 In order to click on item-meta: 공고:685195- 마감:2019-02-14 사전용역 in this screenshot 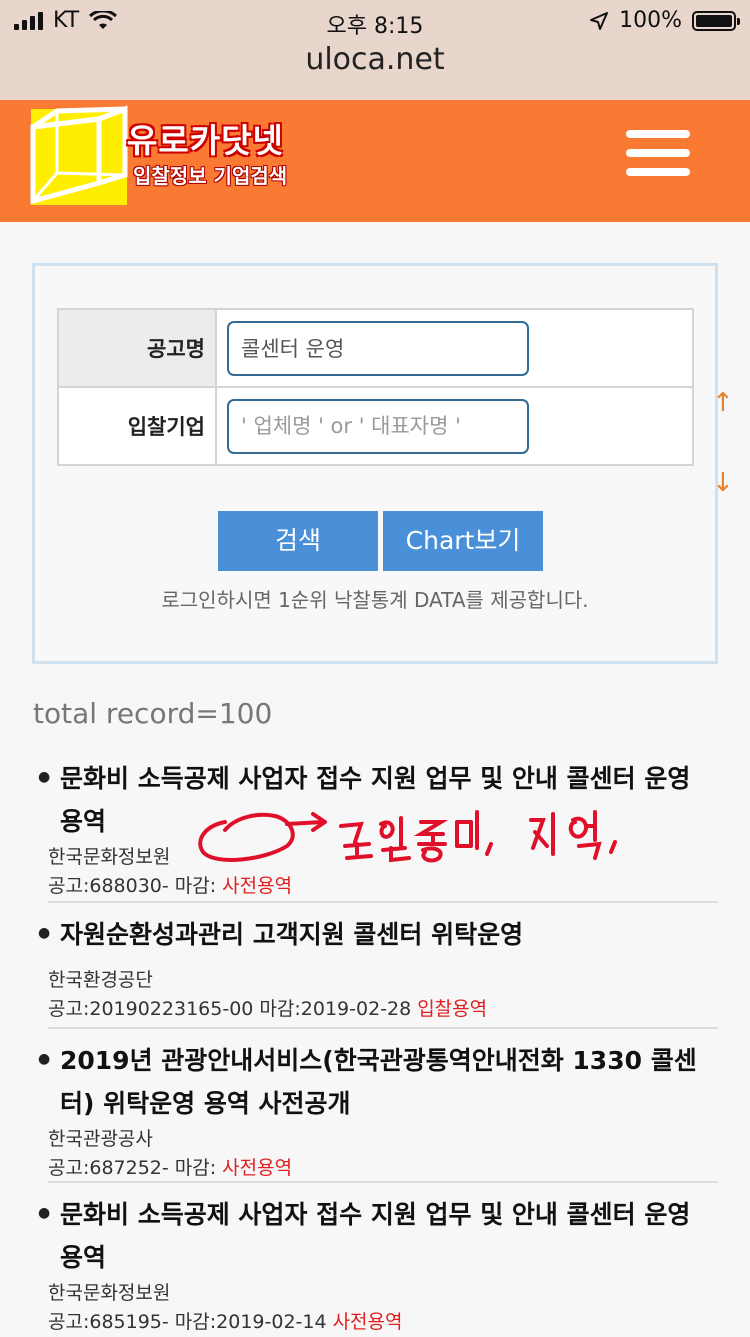, I will do `click(383, 1322)`.